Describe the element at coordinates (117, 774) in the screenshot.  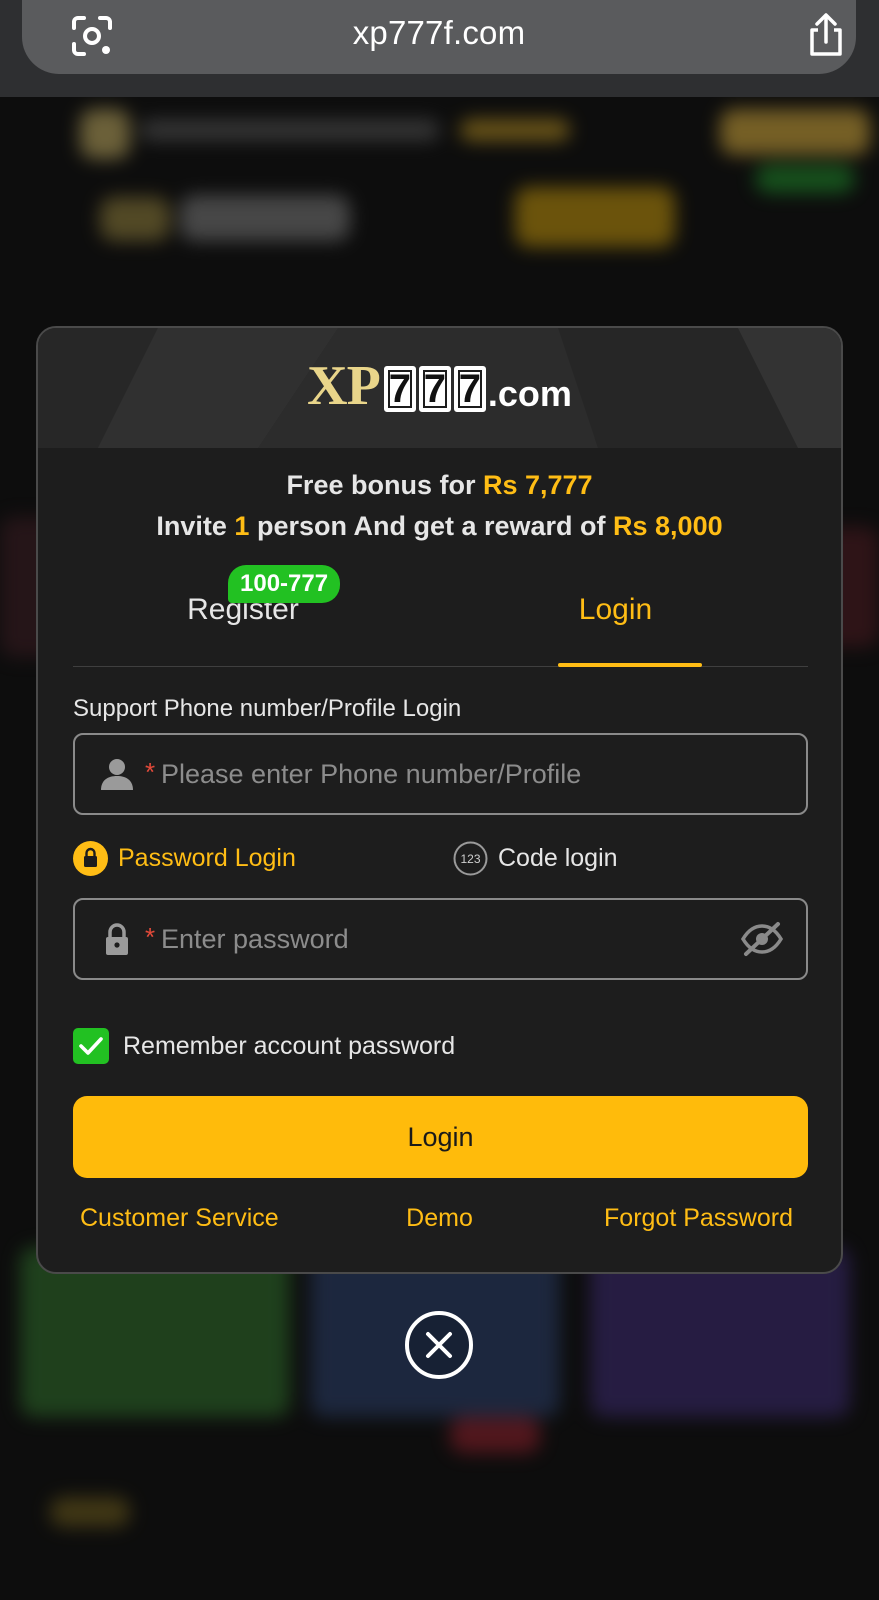
I see `user-icon` at that location.